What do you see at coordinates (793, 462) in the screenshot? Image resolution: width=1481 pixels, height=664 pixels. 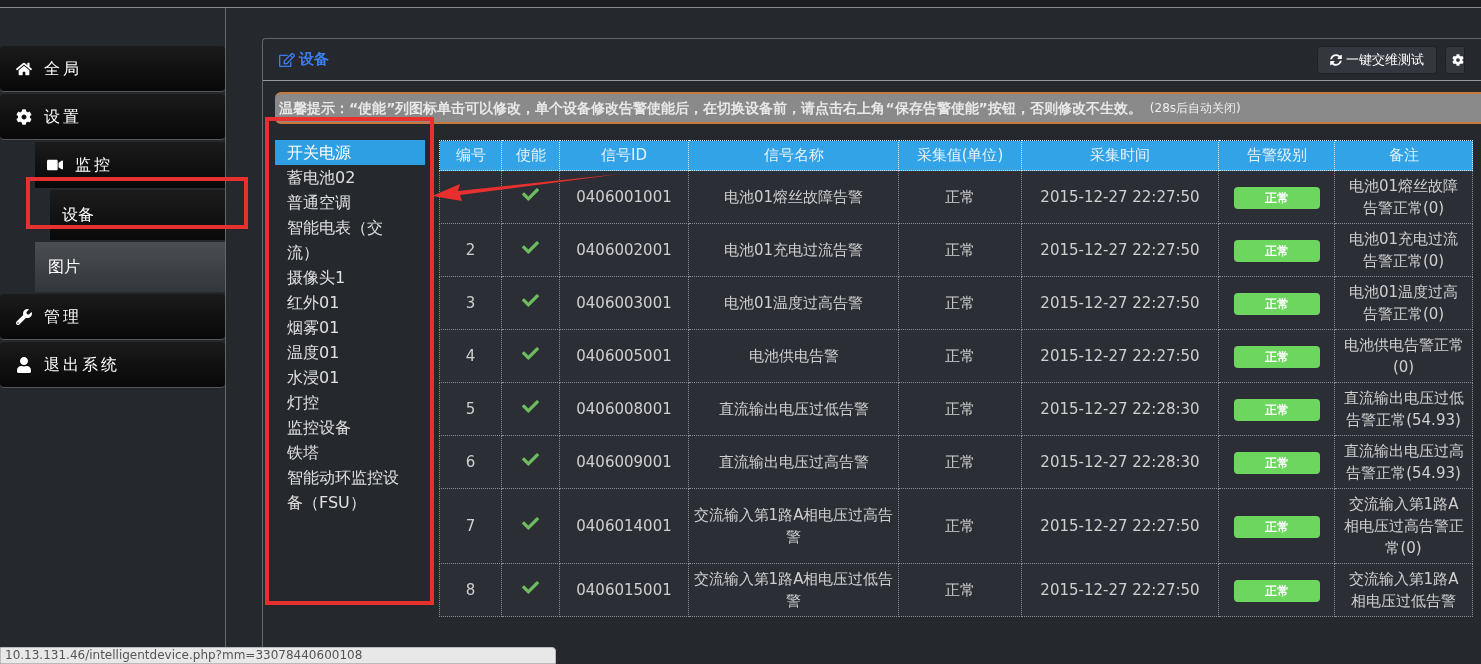 I see `table-cell: 直流输出电压过高告警` at bounding box center [793, 462].